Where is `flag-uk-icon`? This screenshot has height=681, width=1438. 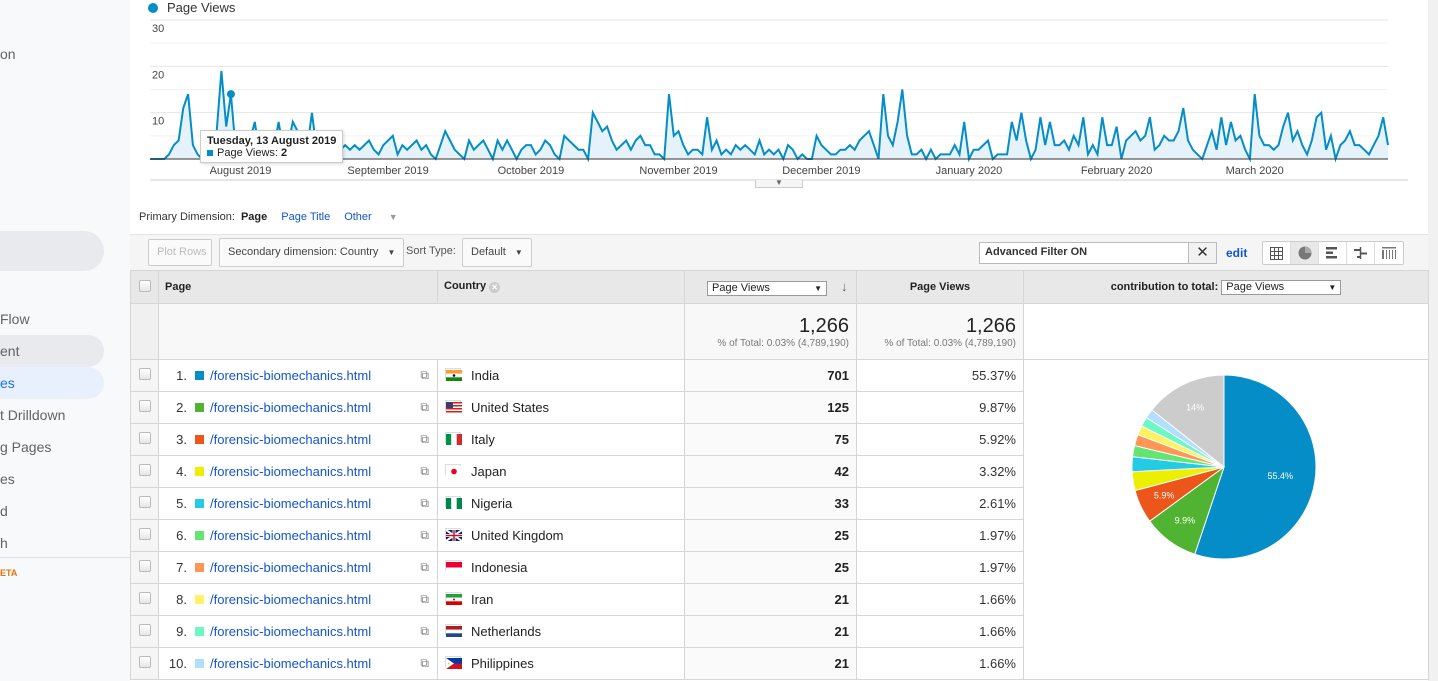 flag-uk-icon is located at coordinates (454, 535).